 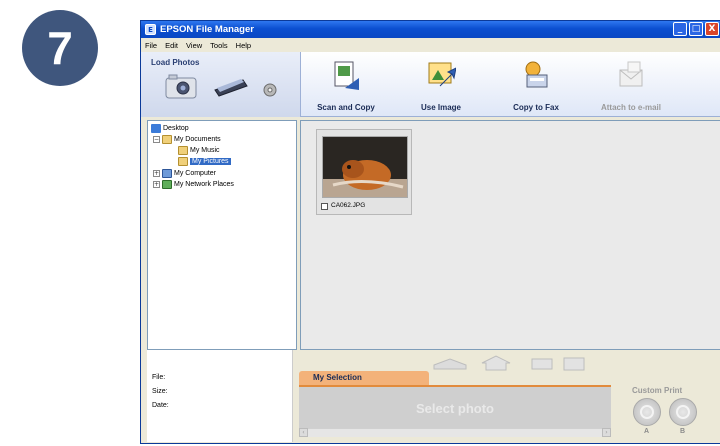 I want to click on title-bar: E EPSON File Manager _ □ X, so click(x=430, y=29).